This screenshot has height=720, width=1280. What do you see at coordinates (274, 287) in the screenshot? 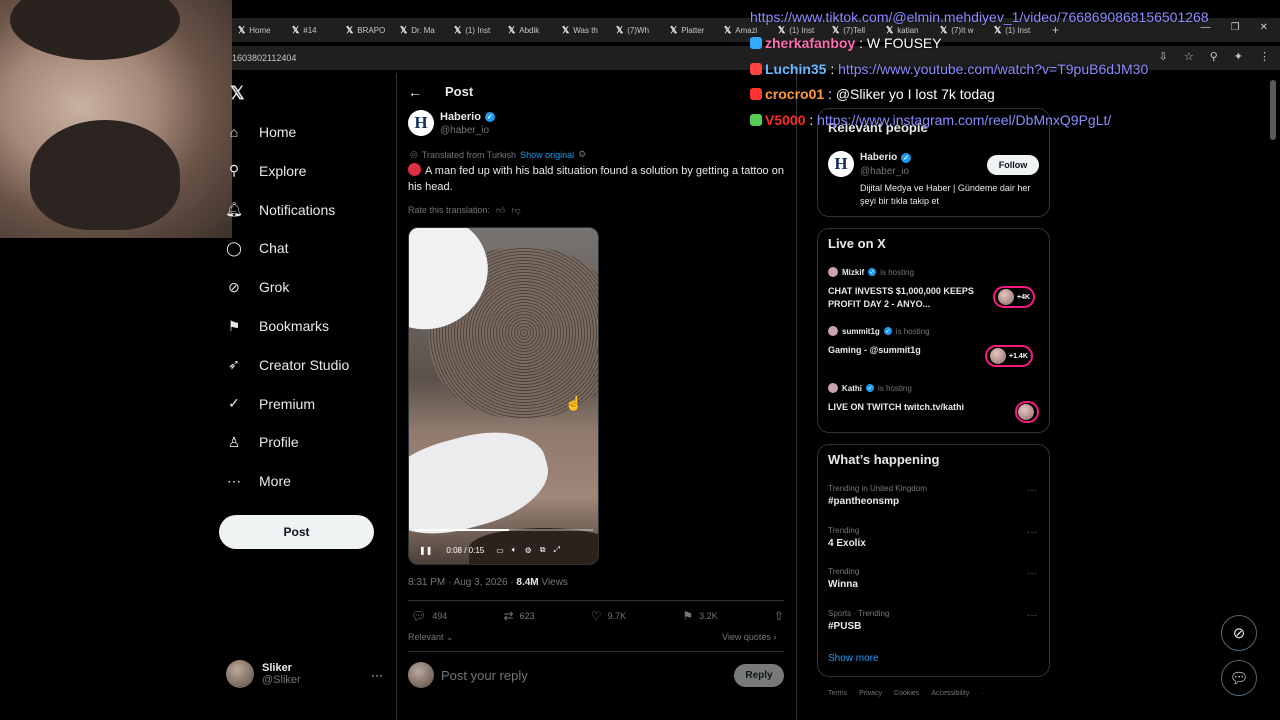
I see `sidebar-item-label: Grok` at bounding box center [274, 287].